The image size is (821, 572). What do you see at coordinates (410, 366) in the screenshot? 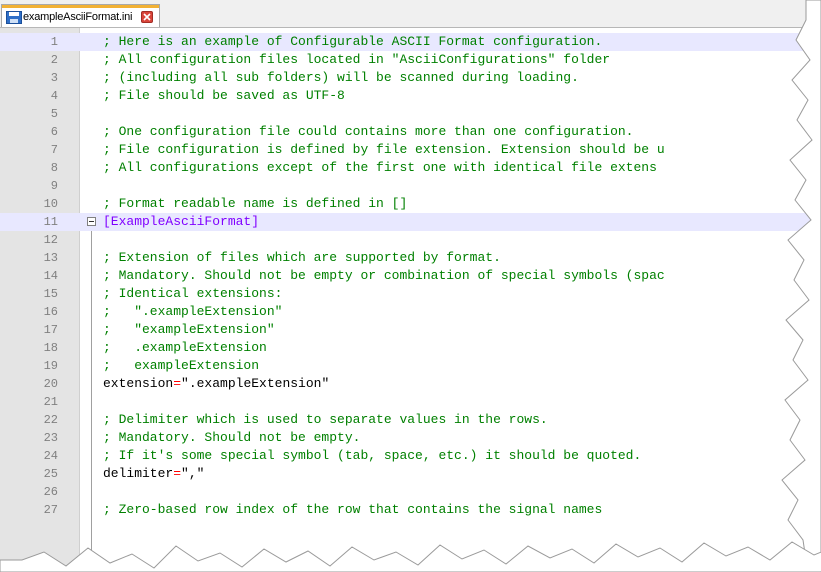
I see `code-line: 19 ; exampleExtension` at bounding box center [410, 366].